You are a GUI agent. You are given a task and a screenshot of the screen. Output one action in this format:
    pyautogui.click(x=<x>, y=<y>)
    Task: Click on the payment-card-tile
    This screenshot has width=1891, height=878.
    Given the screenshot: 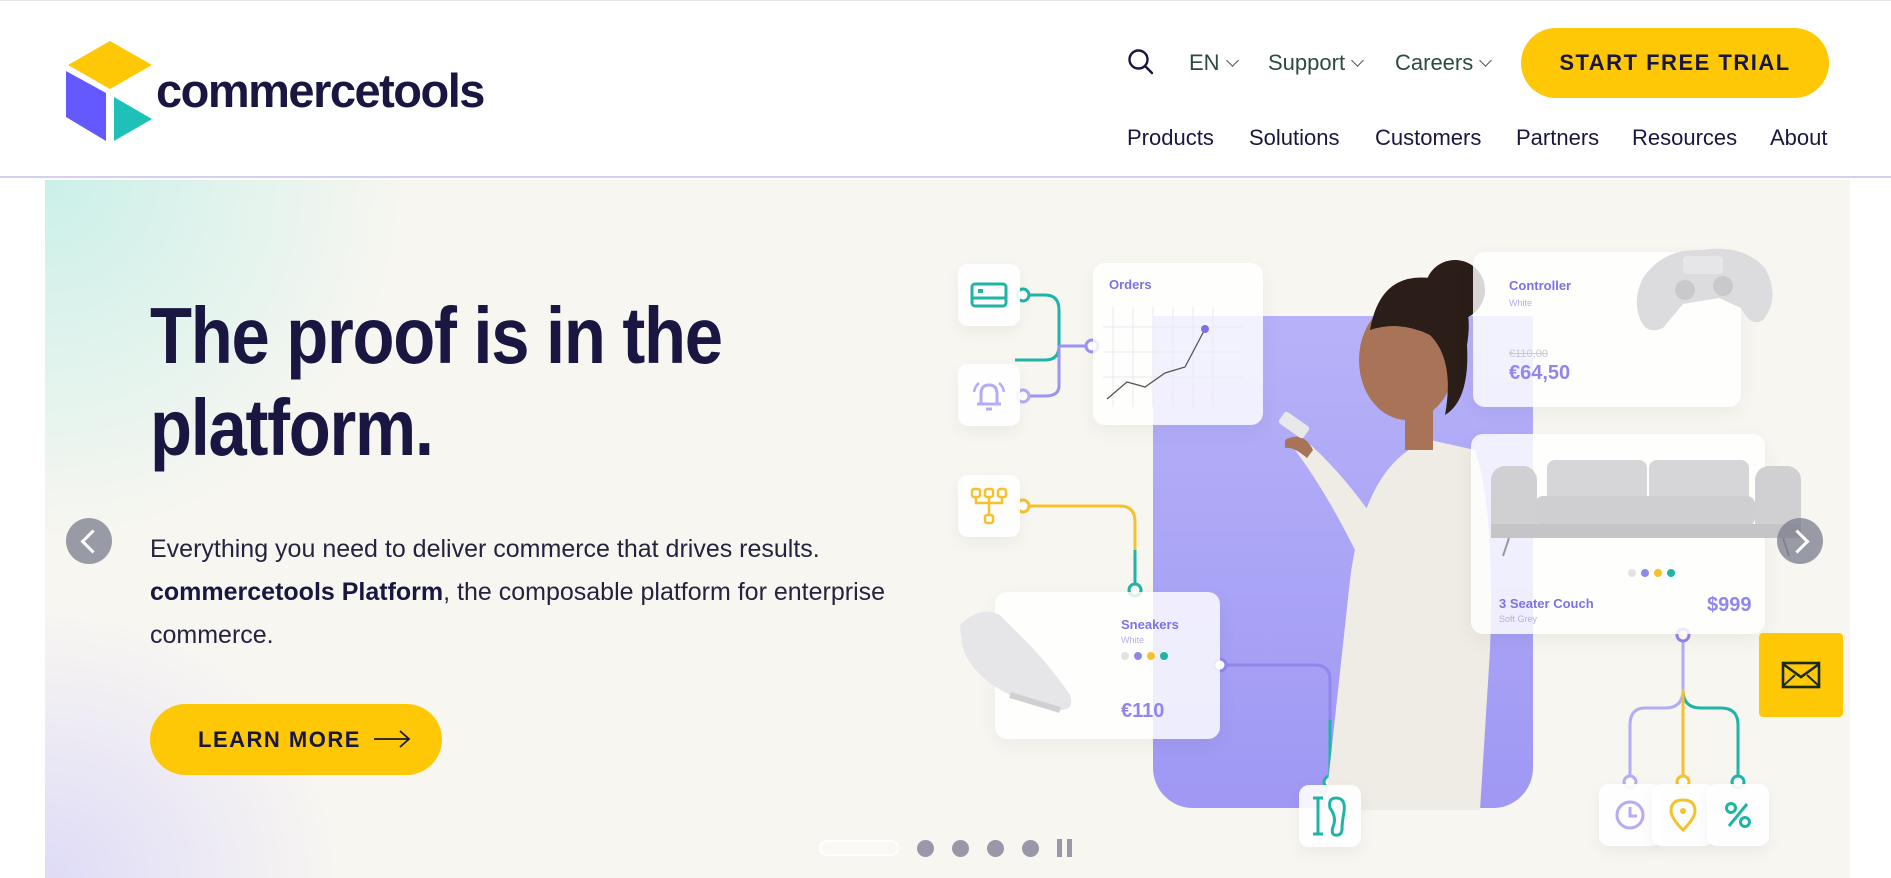 What is the action you would take?
    pyautogui.click(x=989, y=295)
    